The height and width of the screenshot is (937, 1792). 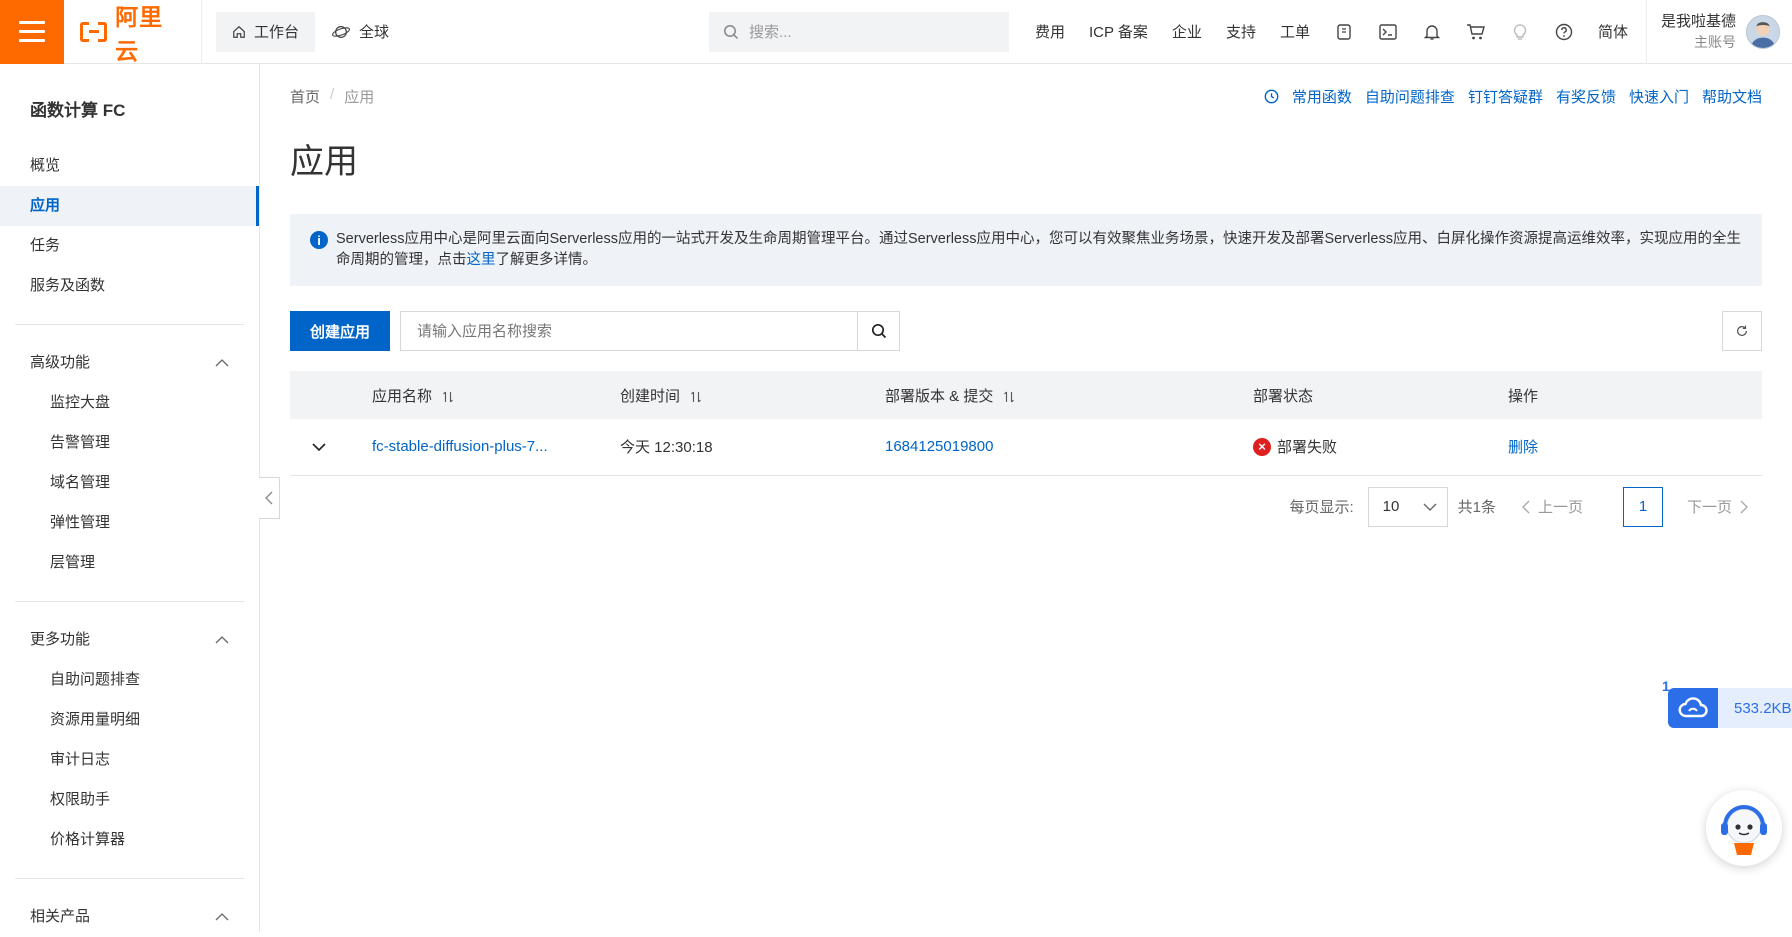 I want to click on lightbulb-icon, so click(x=1520, y=32).